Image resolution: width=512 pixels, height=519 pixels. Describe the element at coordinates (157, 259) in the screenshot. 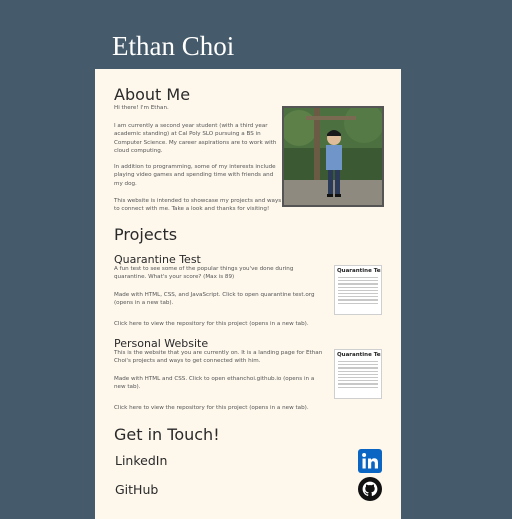

I see `project-title-quarantine-test: Quarantine Test` at that location.